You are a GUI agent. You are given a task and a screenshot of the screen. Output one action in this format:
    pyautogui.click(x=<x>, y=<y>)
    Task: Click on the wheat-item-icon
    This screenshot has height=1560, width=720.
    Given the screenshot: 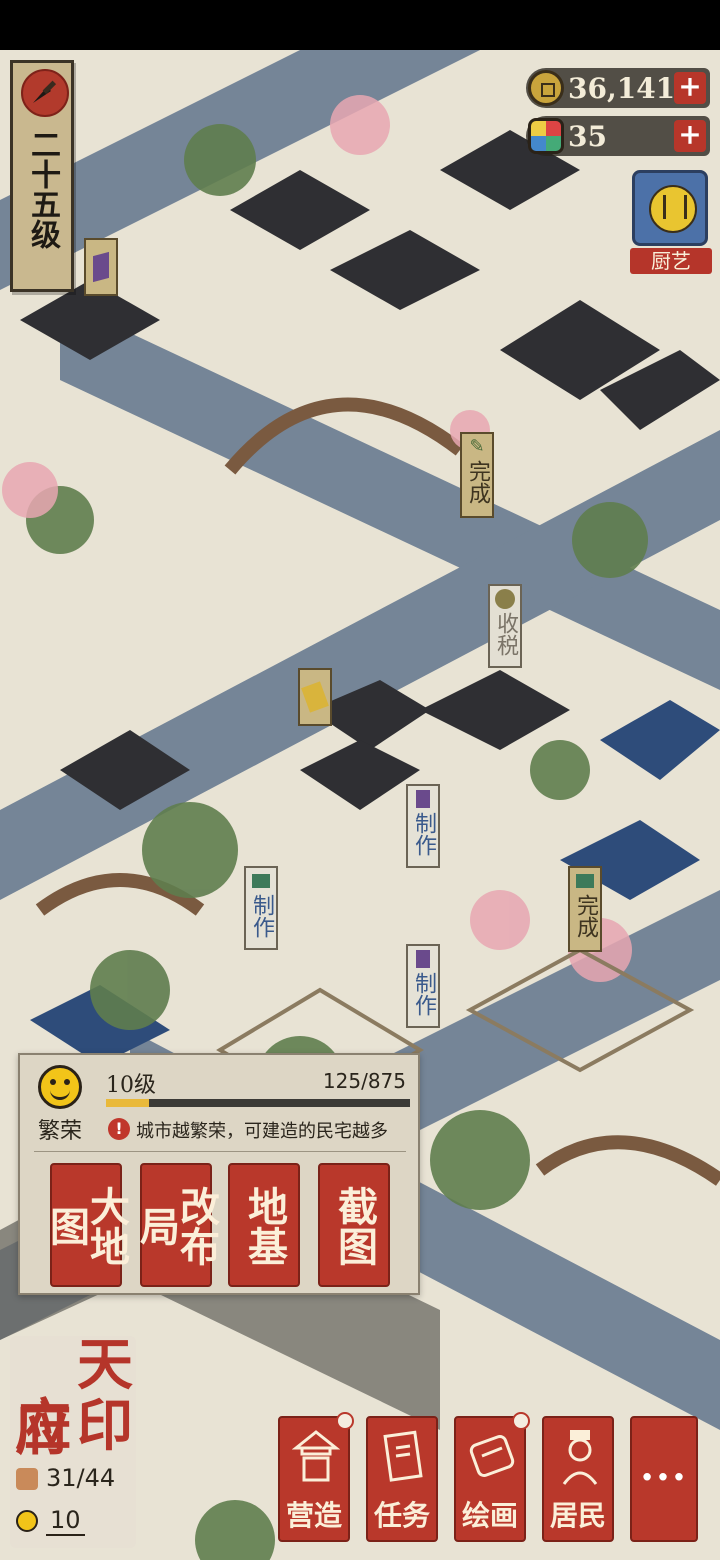 What is the action you would take?
    pyautogui.click(x=315, y=697)
    